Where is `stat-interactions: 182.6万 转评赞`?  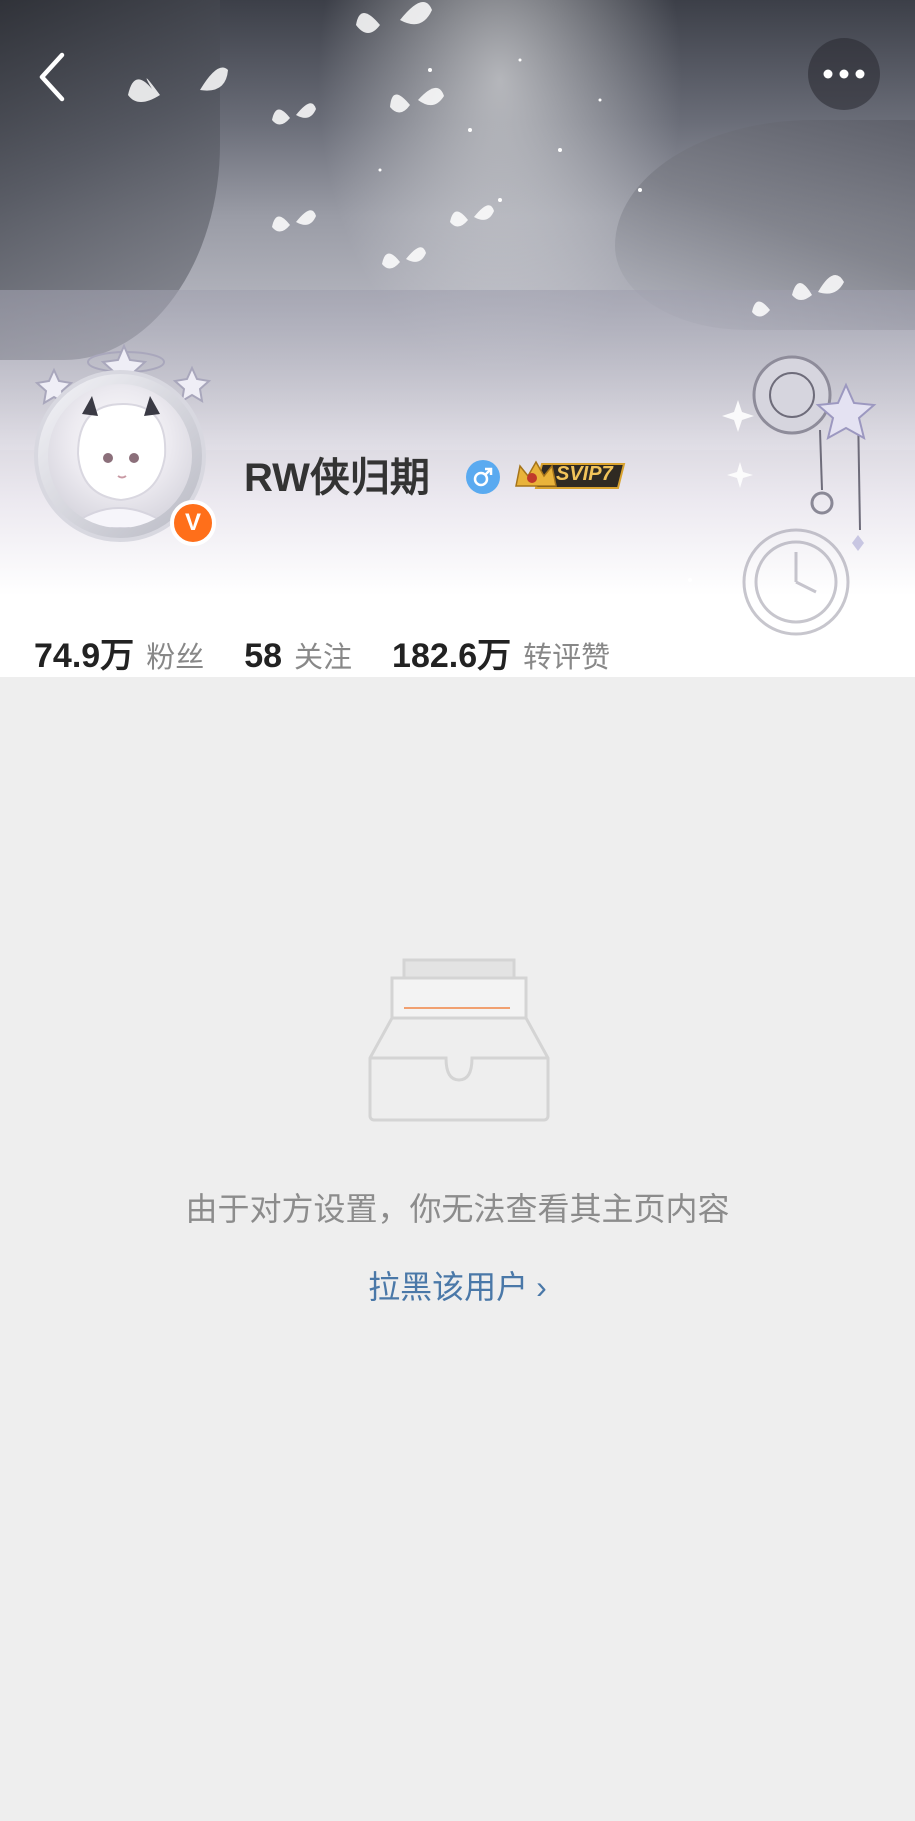 stat-interactions: 182.6万 转评赞 is located at coordinates (501, 652).